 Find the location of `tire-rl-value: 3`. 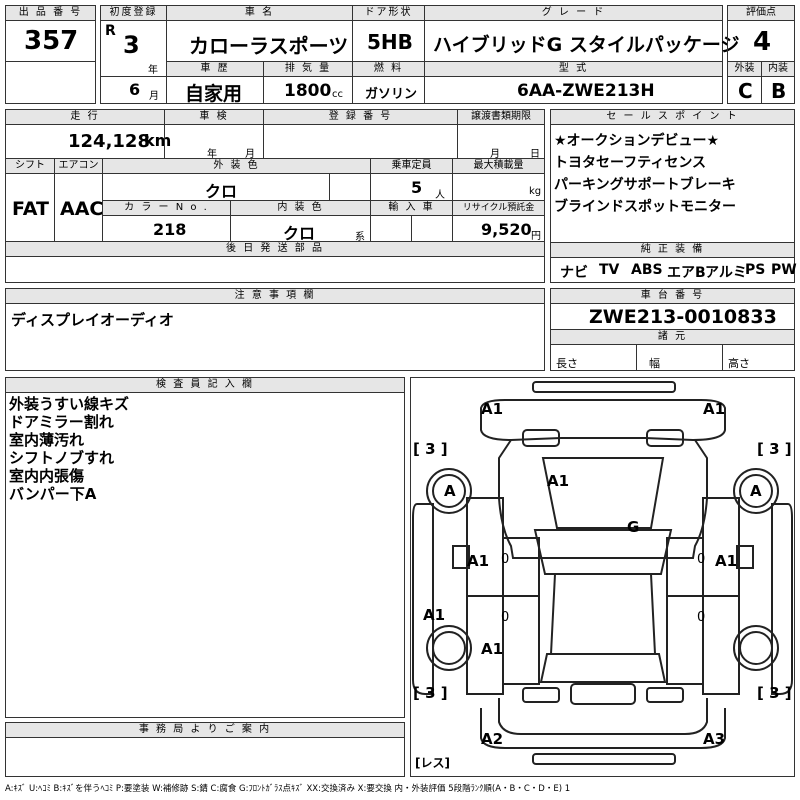

tire-rl-value: 3 is located at coordinates (430, 693).